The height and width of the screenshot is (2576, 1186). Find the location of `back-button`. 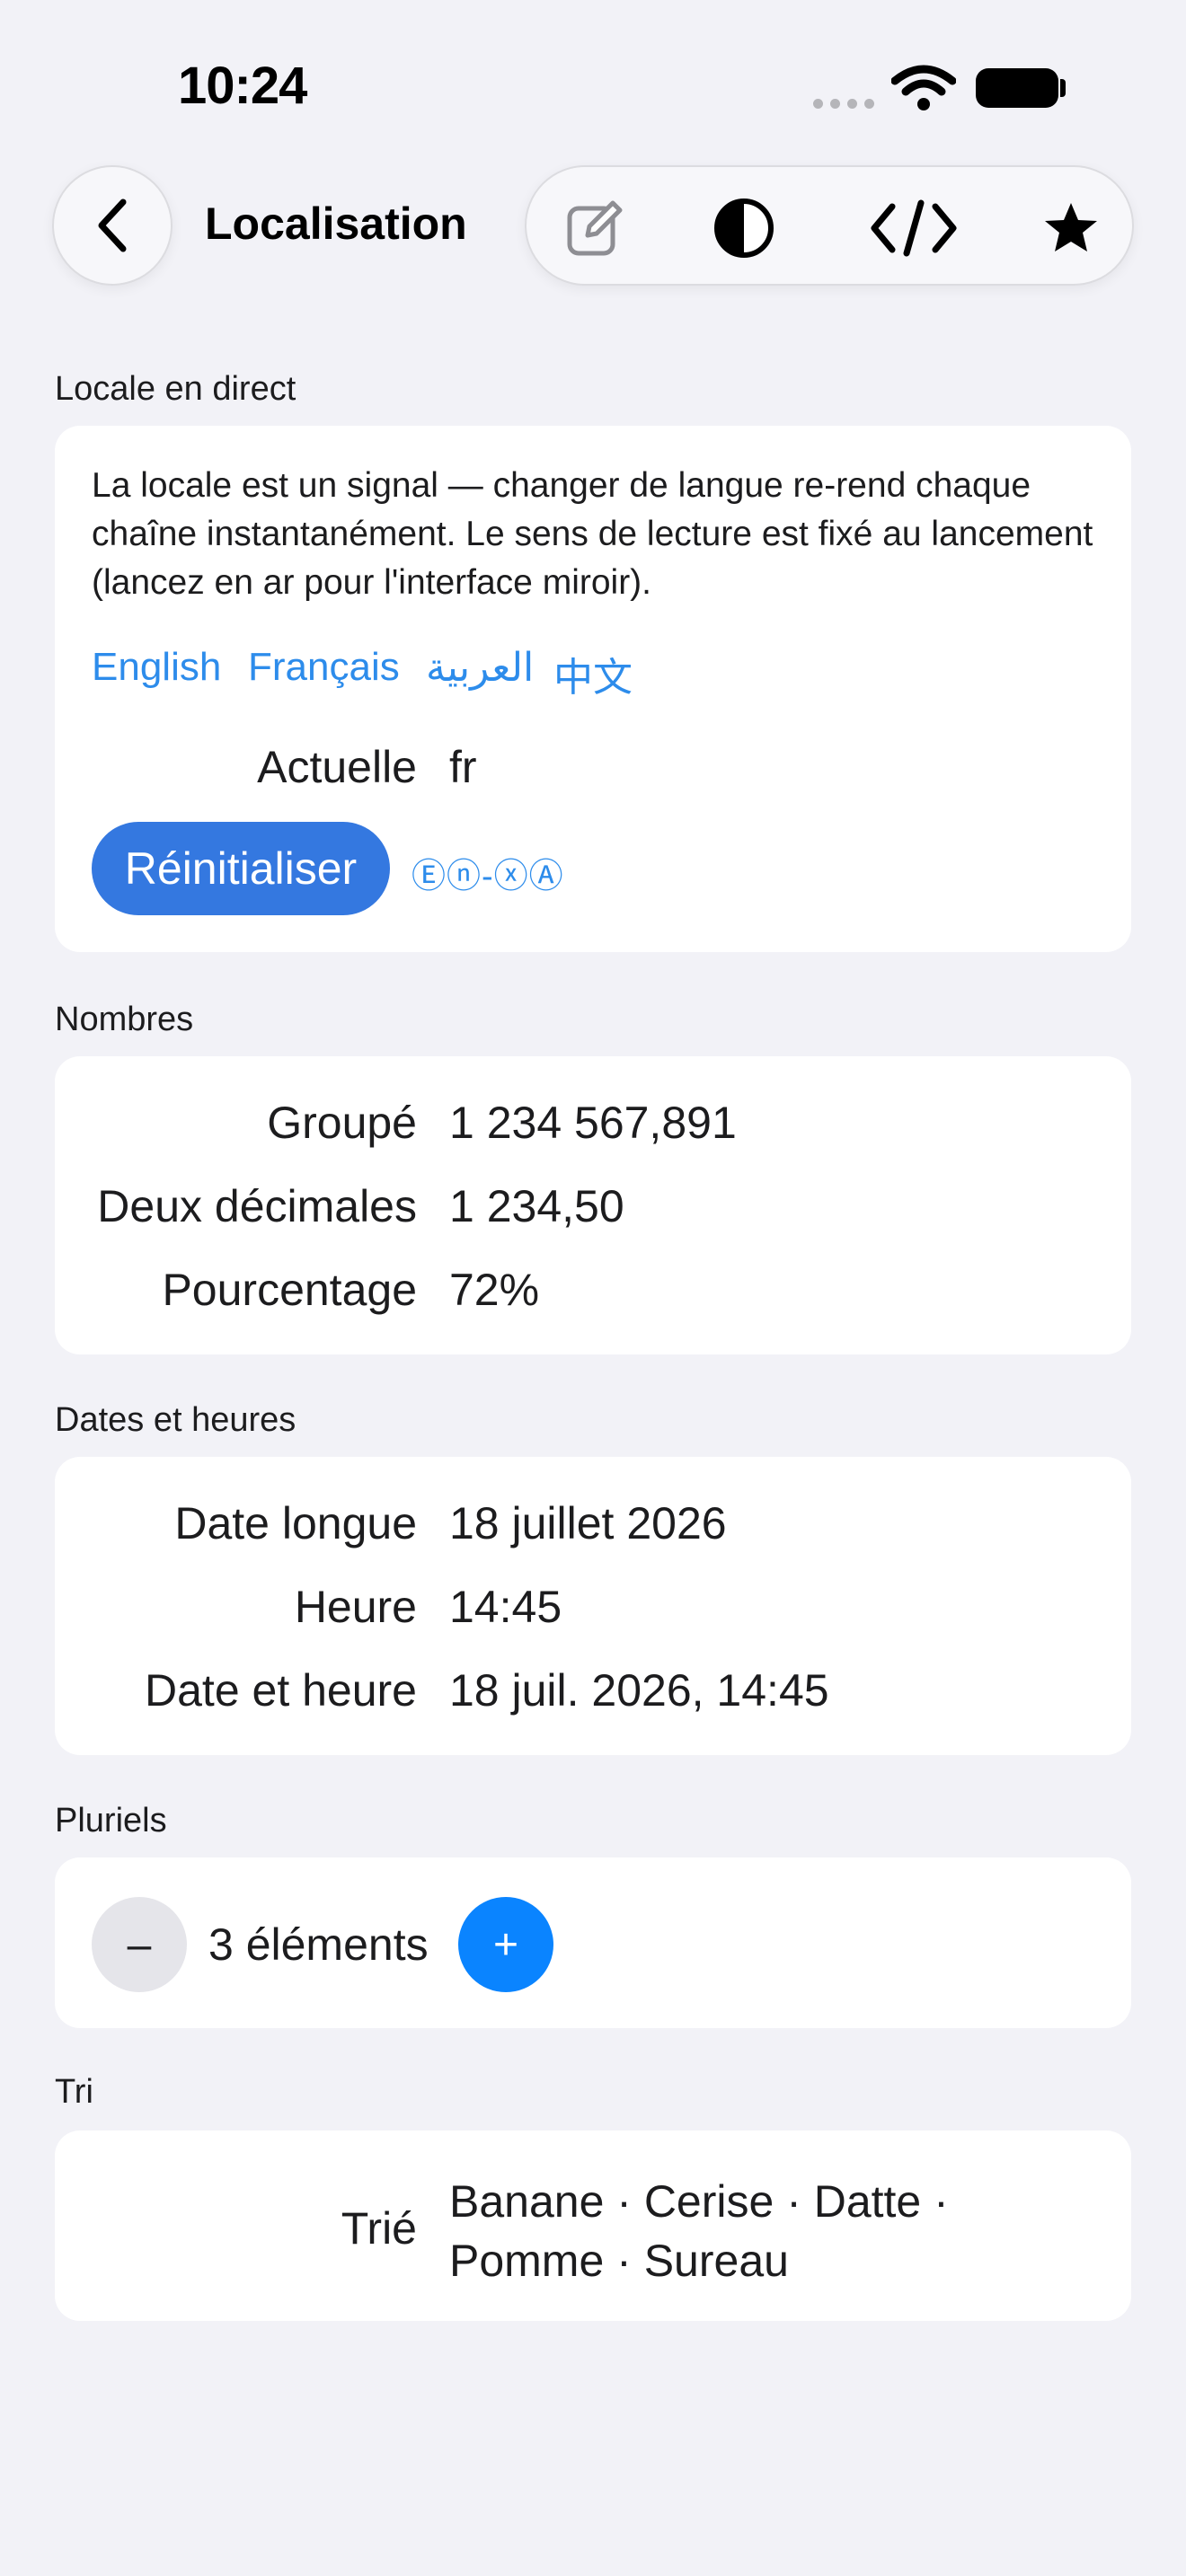

back-button is located at coordinates (112, 225).